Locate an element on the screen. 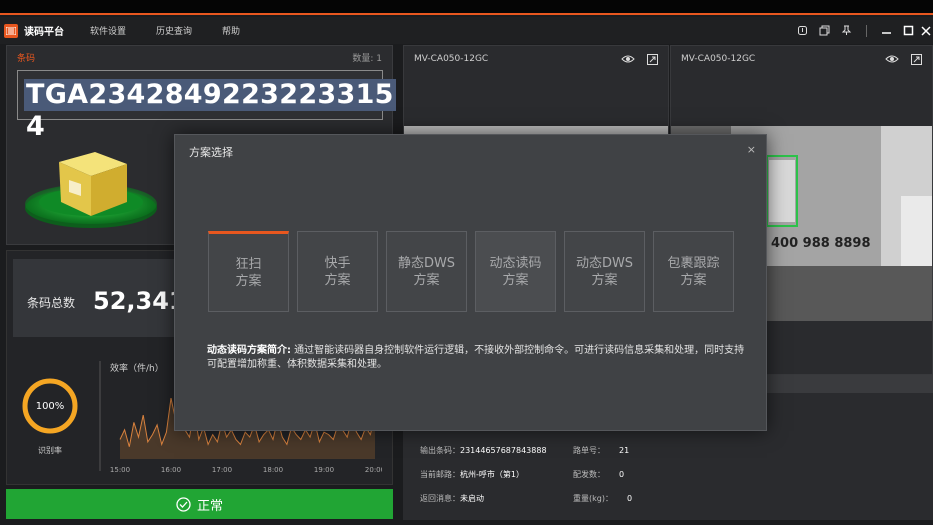  barcode-value: TGA2342849223223315 4 is located at coordinates (210, 110).